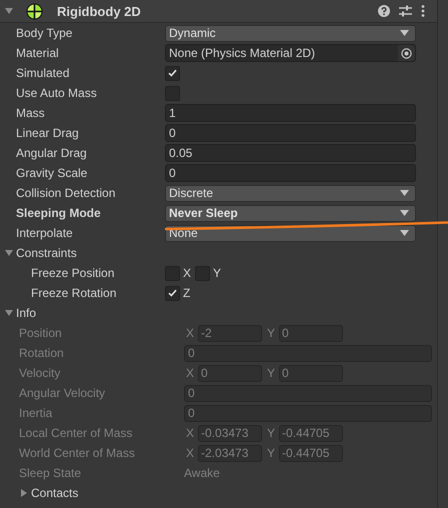 The width and height of the screenshot is (448, 508). I want to click on number-field: -2, so click(230, 333).